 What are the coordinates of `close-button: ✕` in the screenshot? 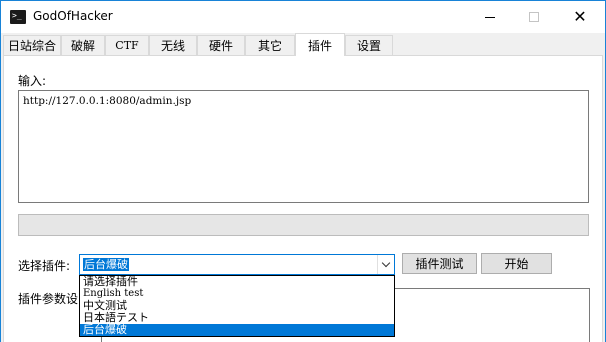 It's located at (580, 17).